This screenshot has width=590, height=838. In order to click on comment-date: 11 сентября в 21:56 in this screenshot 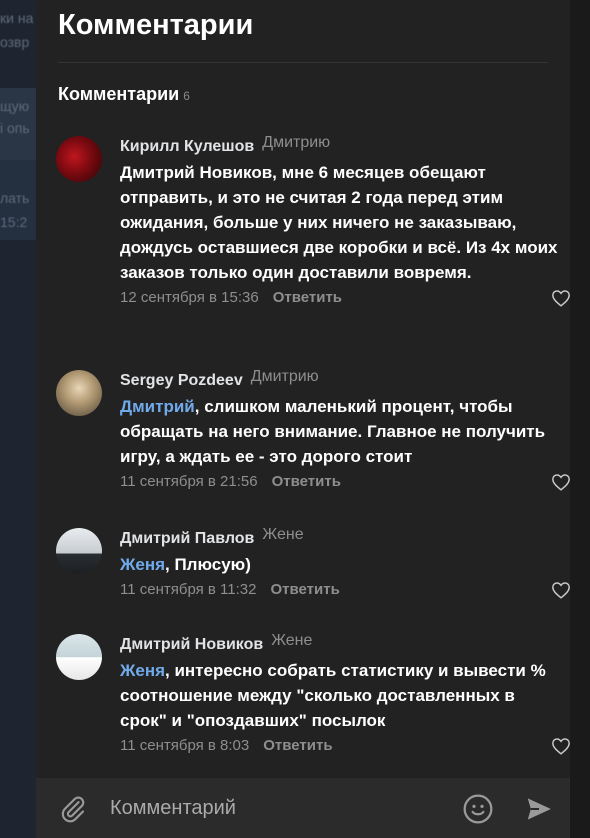, I will do `click(189, 481)`.